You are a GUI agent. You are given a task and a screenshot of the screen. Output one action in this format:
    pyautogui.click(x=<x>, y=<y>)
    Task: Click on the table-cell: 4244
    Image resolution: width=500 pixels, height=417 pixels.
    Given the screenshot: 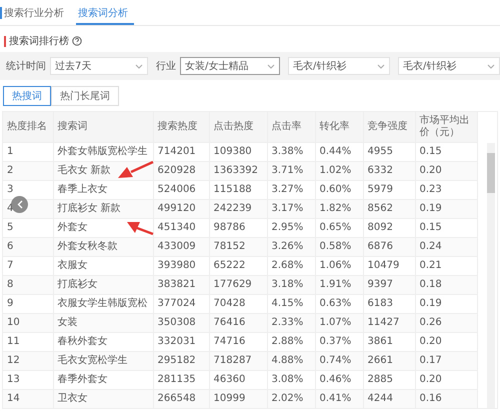 What is the action you would take?
    pyautogui.click(x=380, y=398)
    